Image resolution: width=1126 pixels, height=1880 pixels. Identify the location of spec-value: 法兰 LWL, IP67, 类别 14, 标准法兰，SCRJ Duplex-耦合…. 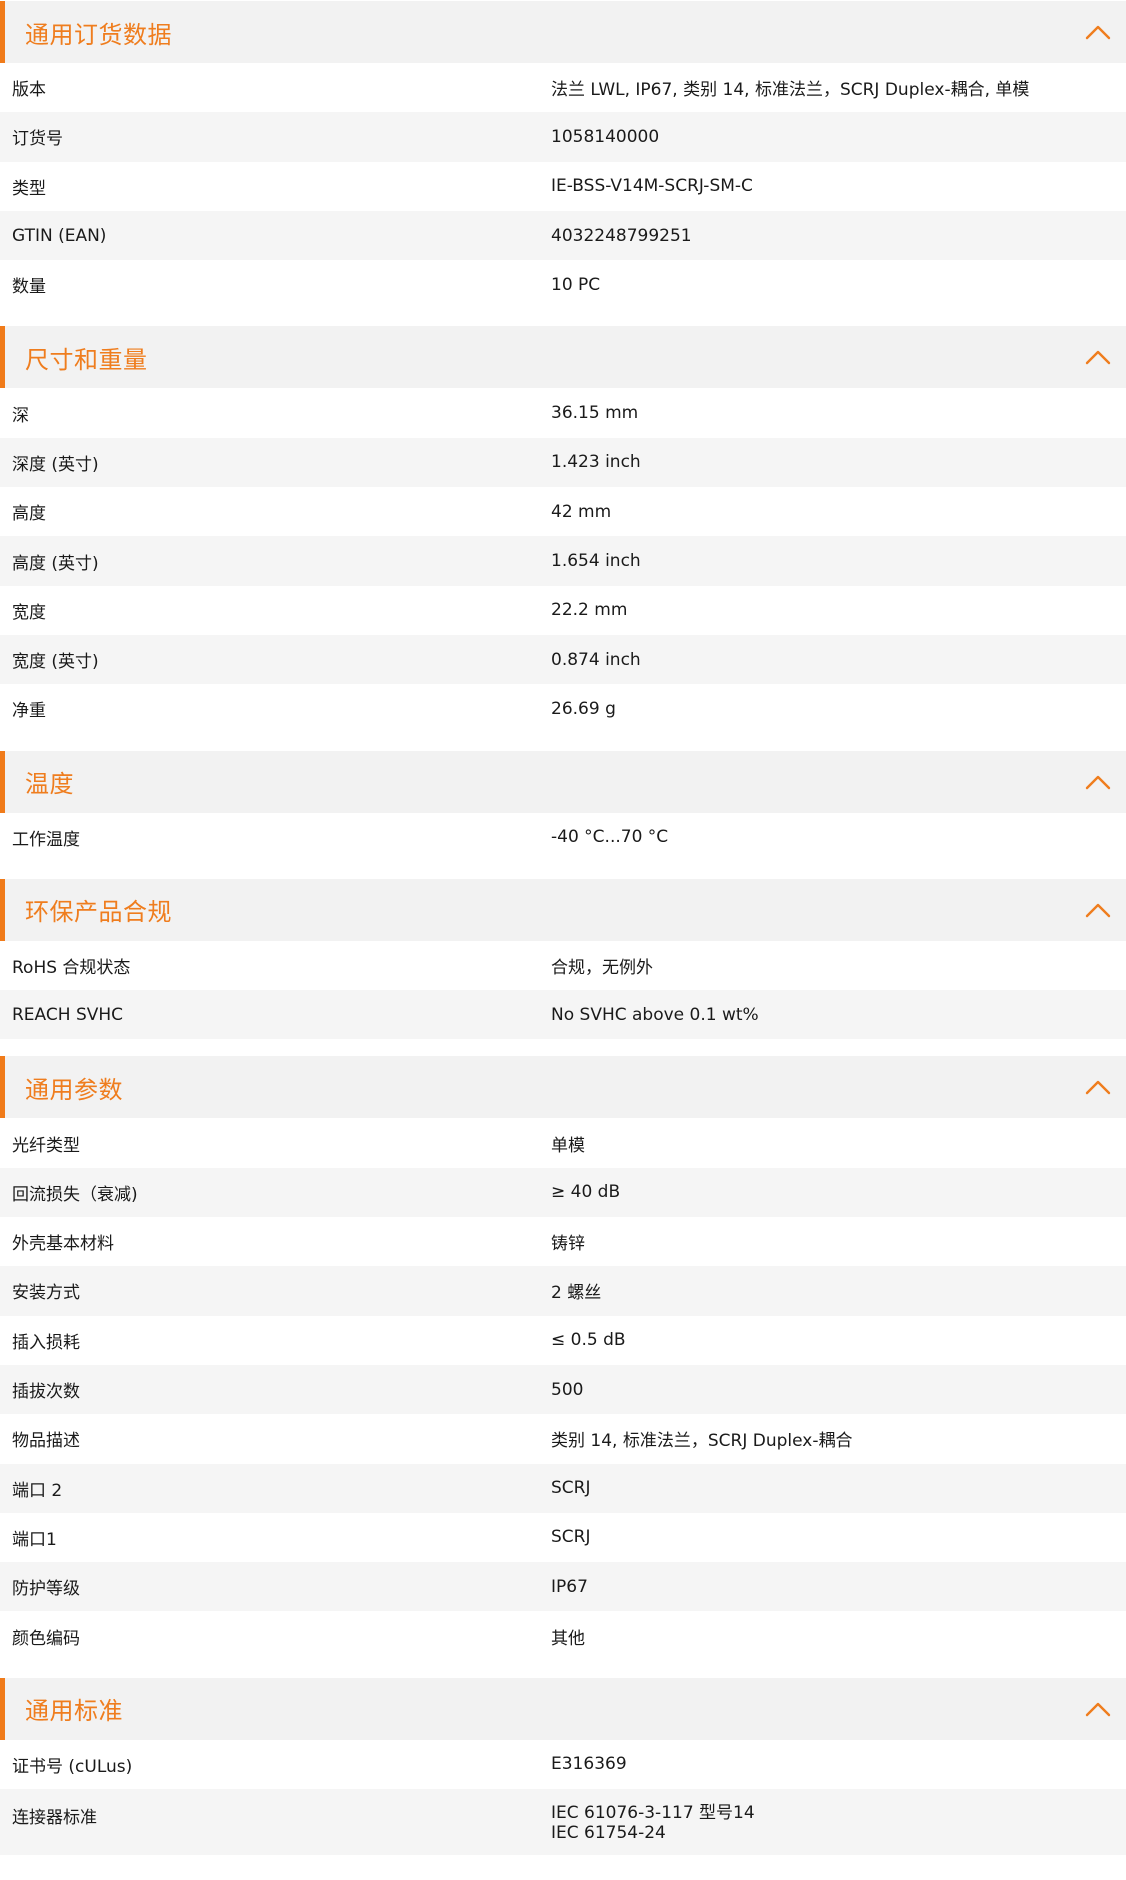
(790, 90).